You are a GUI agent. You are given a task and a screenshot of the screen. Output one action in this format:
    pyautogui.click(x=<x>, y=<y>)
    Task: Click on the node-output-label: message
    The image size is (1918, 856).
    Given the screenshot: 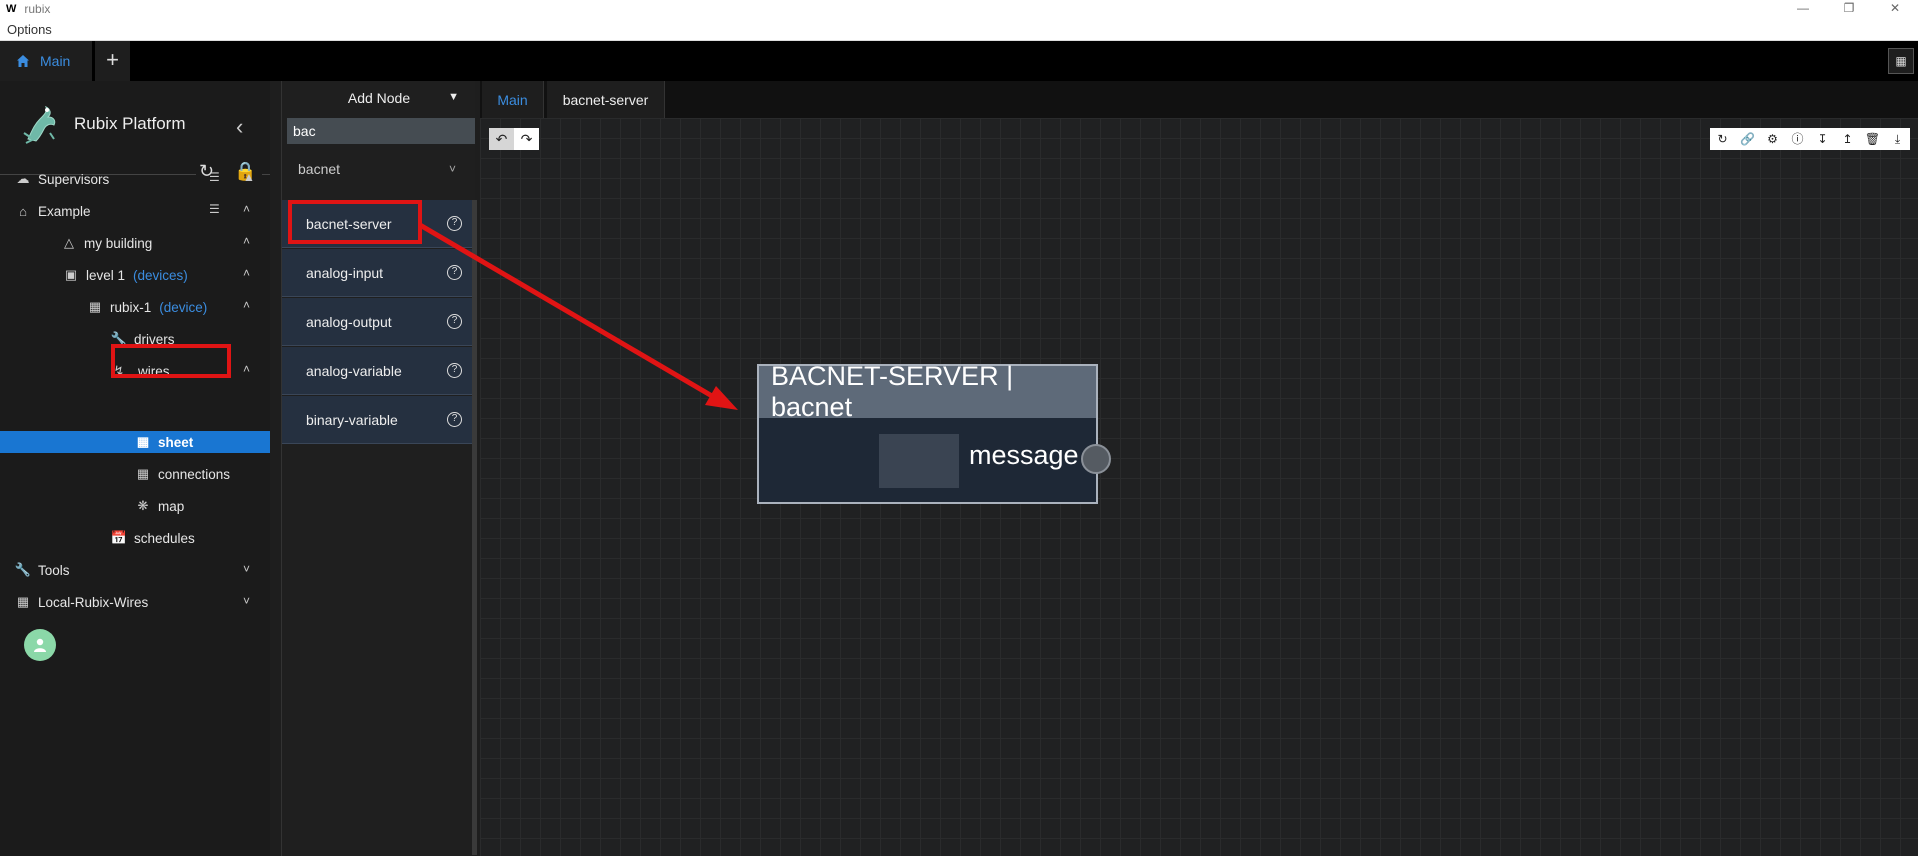 What is the action you would take?
    pyautogui.click(x=1024, y=455)
    